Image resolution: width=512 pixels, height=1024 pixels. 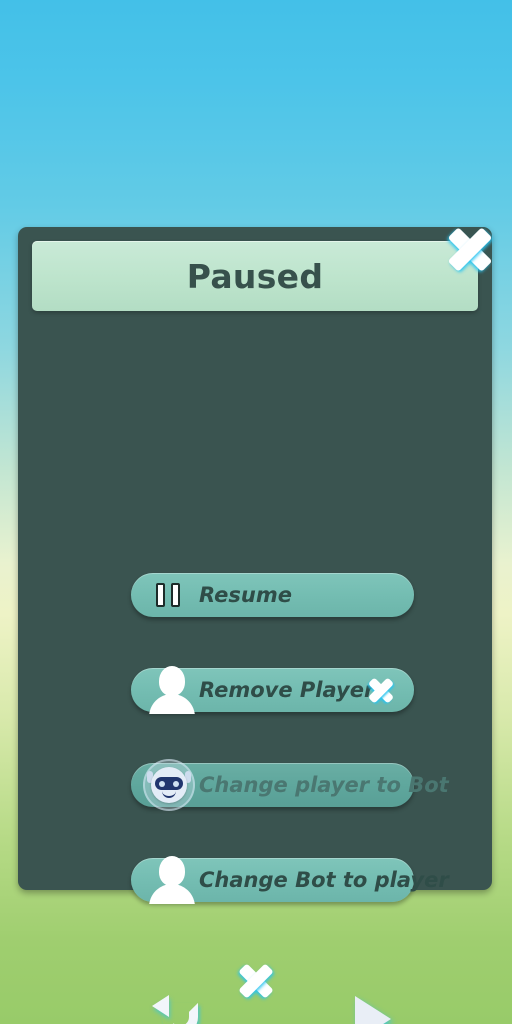 I want to click on remove-player-button: Remove Player, so click(x=272, y=690).